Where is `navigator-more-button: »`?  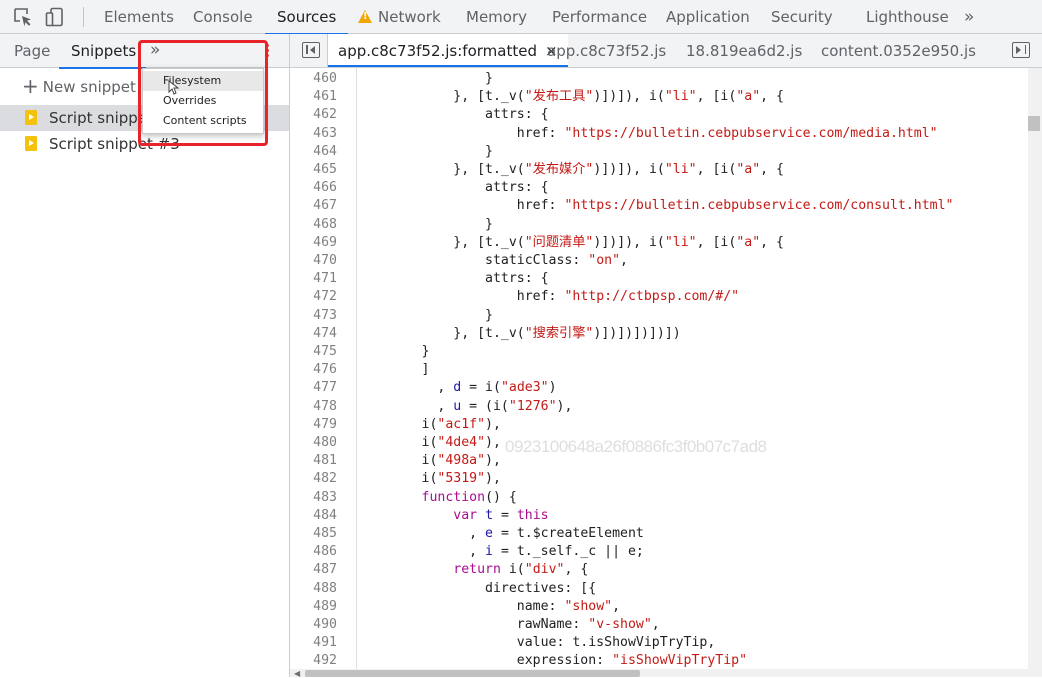
navigator-more-button: » is located at coordinates (155, 51).